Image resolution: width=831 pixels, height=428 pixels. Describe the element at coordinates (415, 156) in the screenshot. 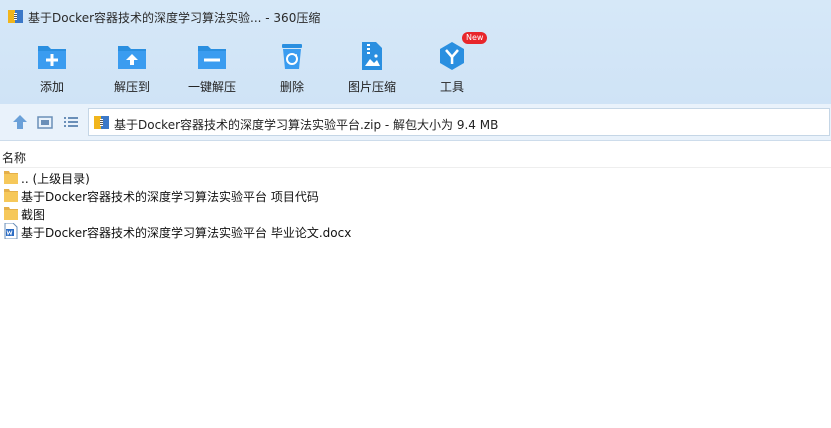

I see `list-header: 名称` at that location.